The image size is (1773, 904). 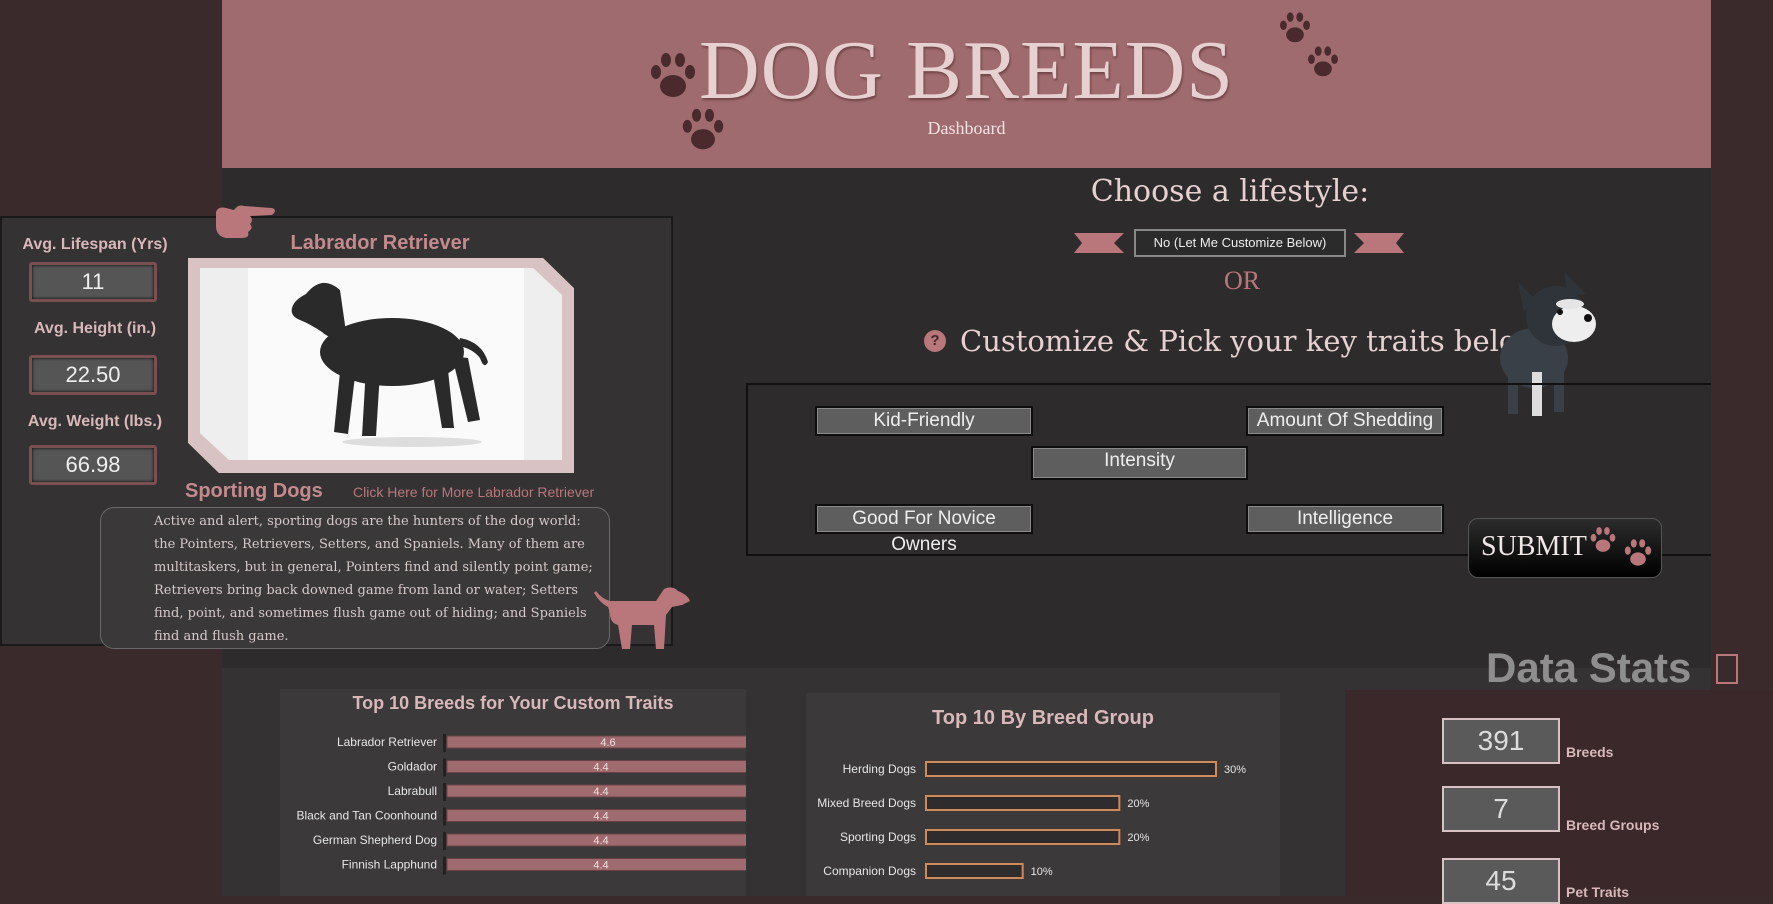 I want to click on lifespan-label: Avg. Lifespan (Yrs), so click(x=95, y=244).